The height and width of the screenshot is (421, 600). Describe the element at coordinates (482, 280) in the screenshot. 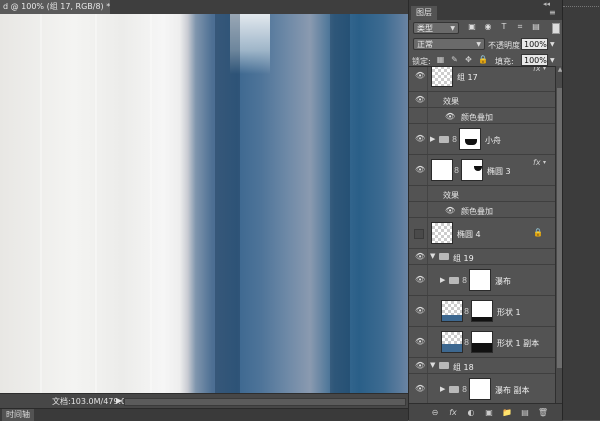

I see `layer-waterfall: 👁 ▶ 8 瀑布` at that location.